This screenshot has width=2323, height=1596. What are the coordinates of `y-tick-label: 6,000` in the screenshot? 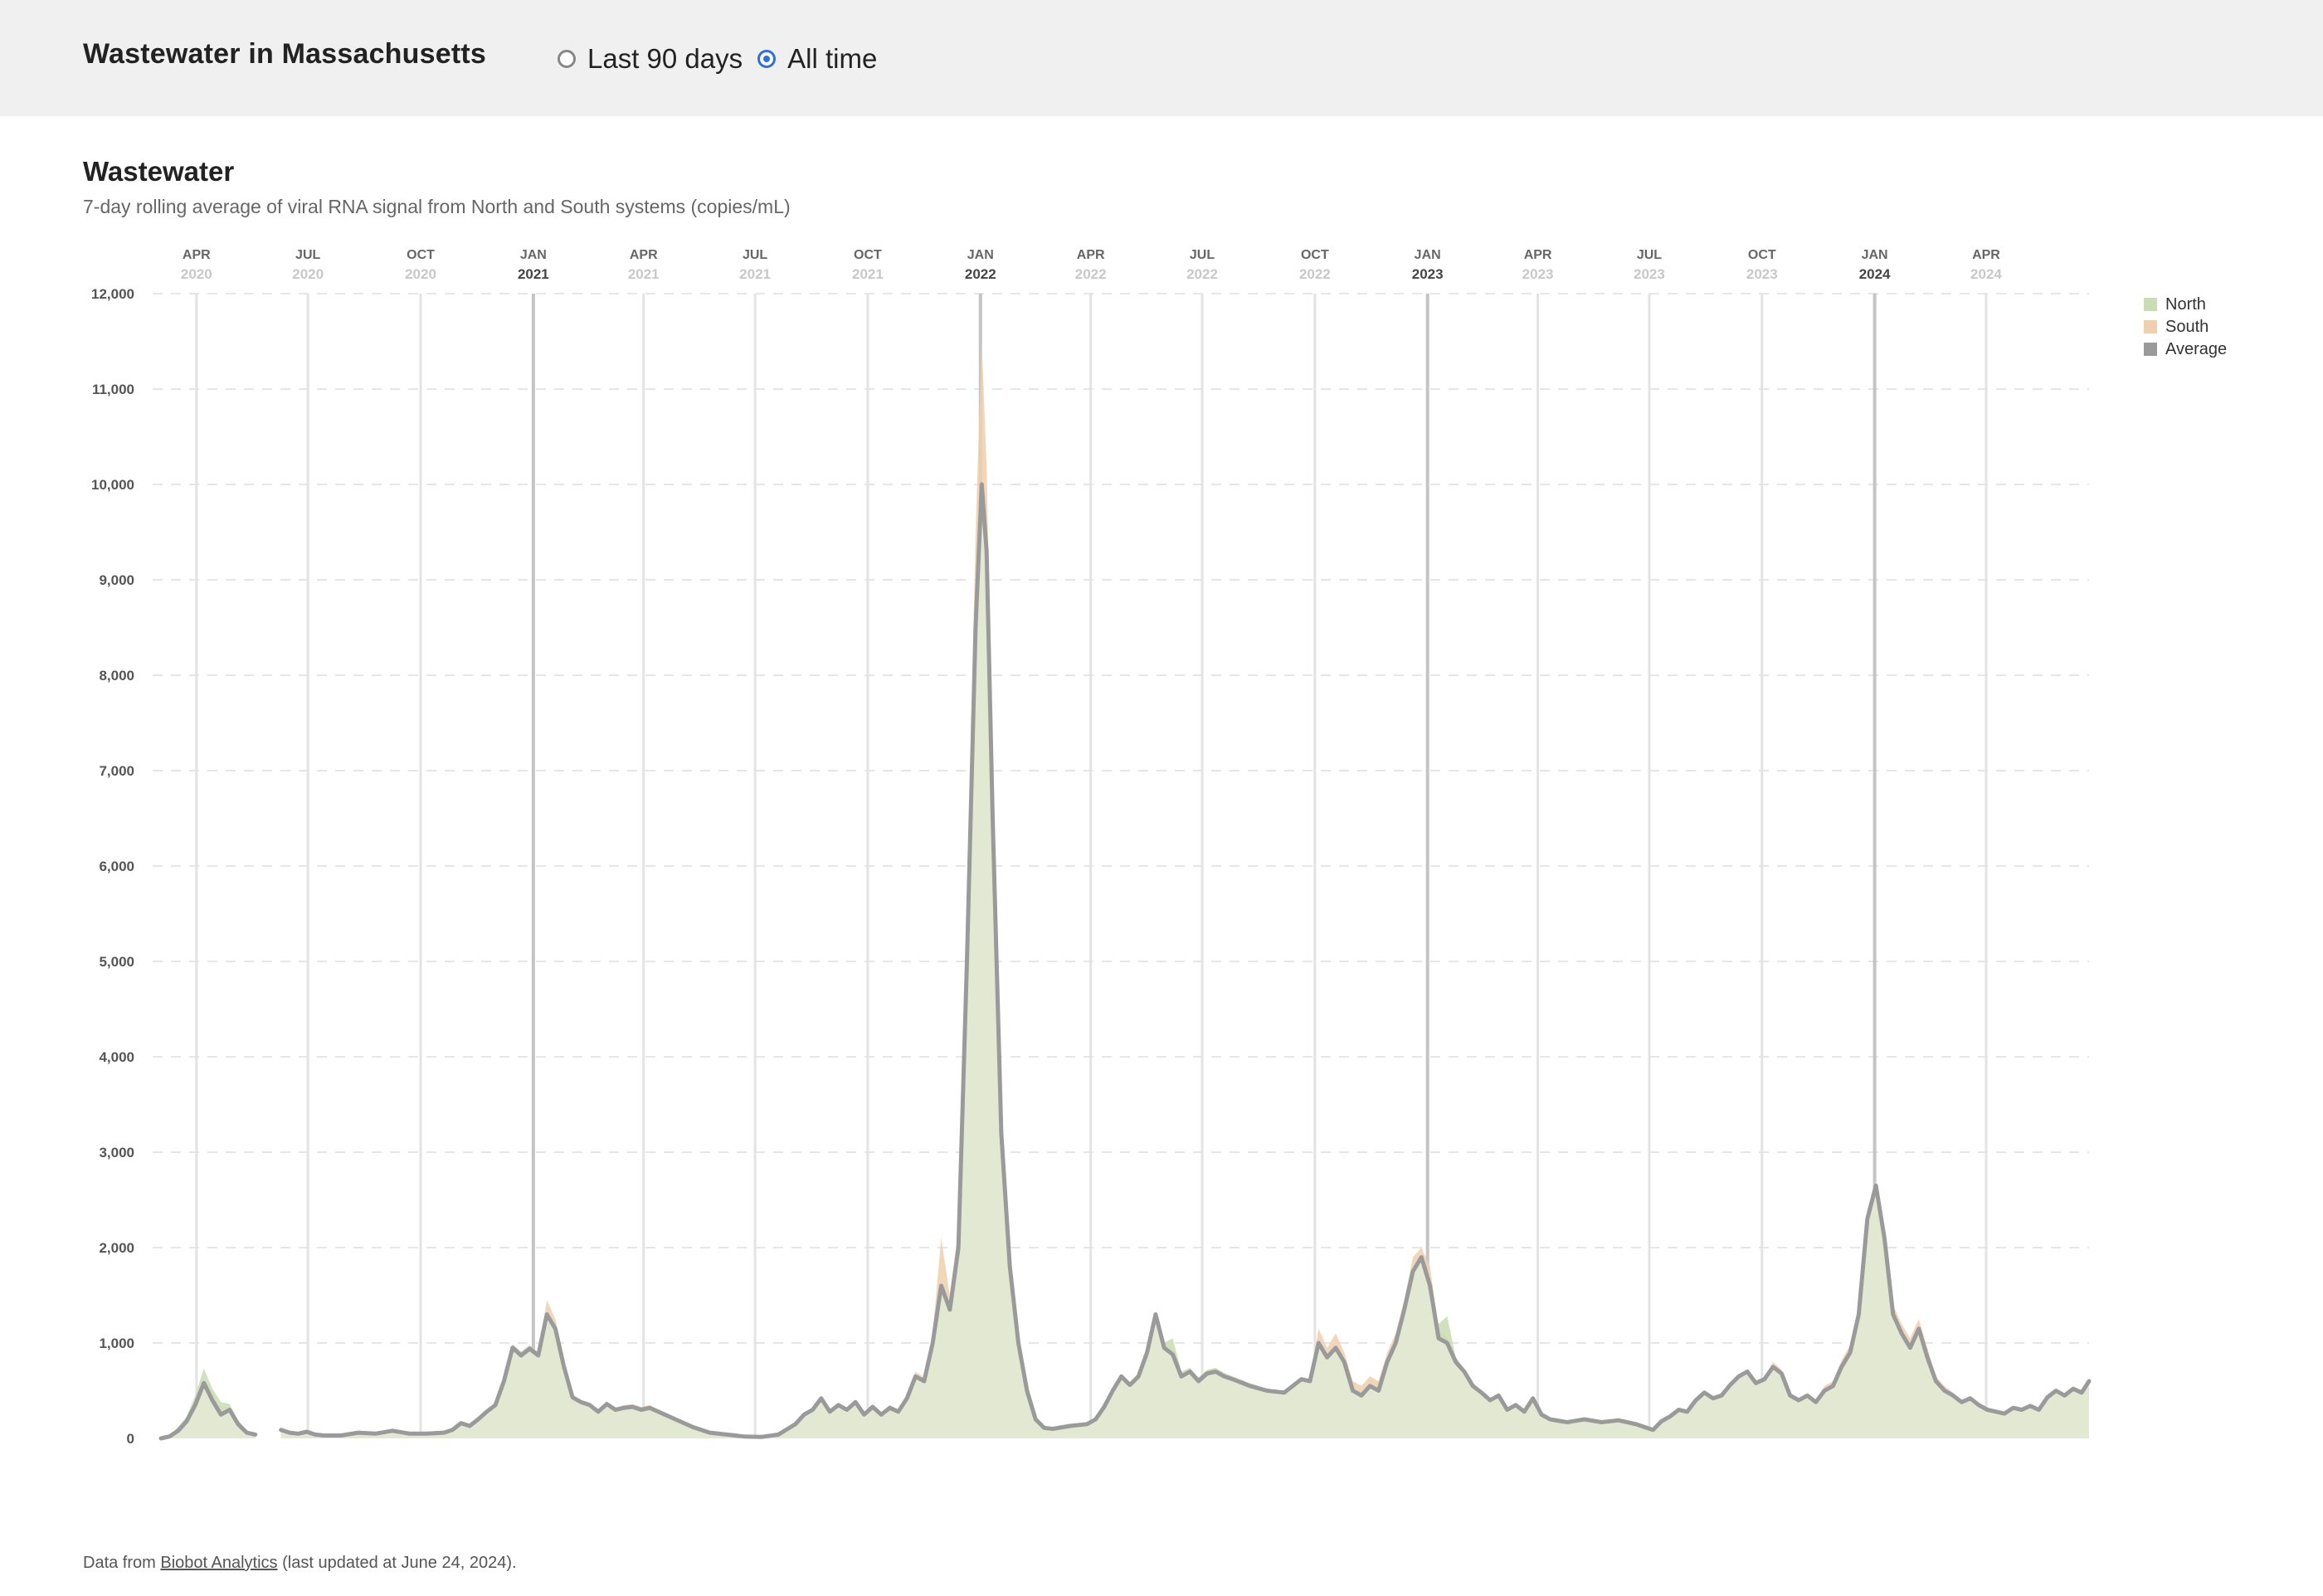 It's located at (116, 866).